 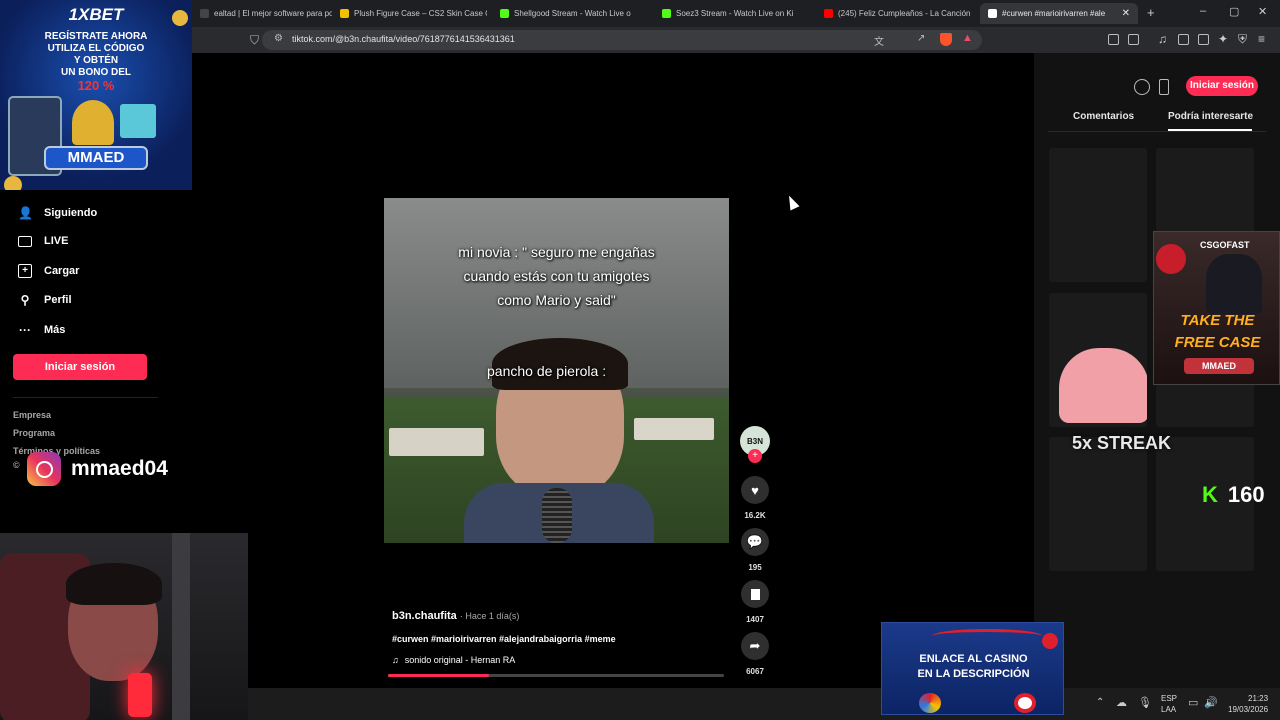 I want to click on comment-count: 195, so click(x=755, y=567).